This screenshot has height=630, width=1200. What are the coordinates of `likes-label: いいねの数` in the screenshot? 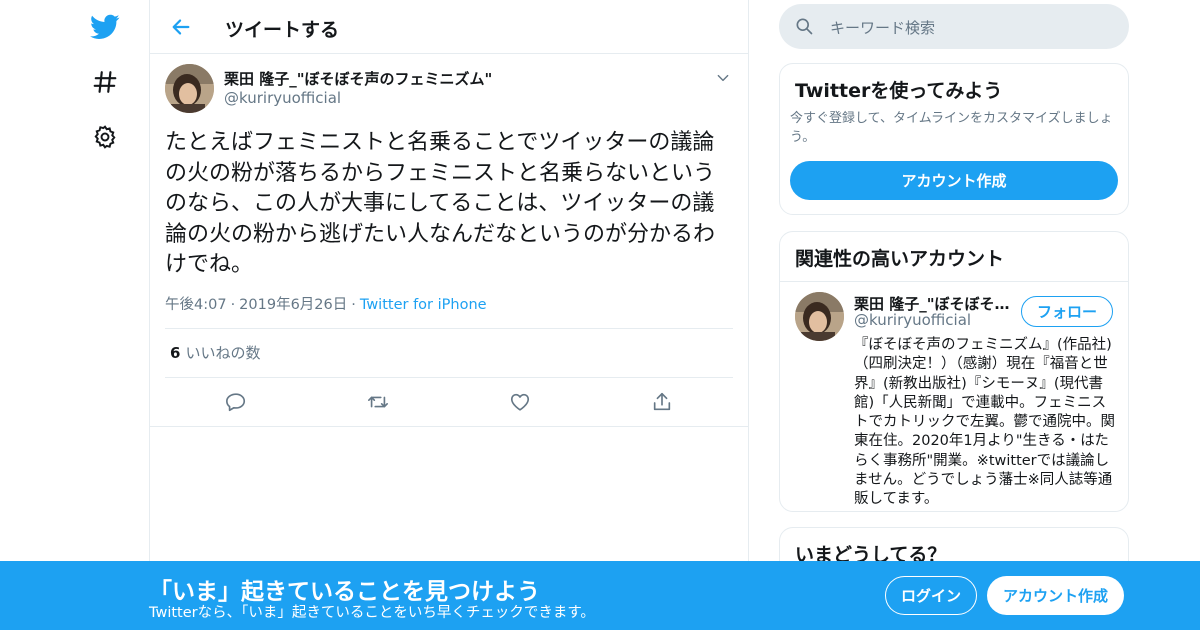 It's located at (223, 353).